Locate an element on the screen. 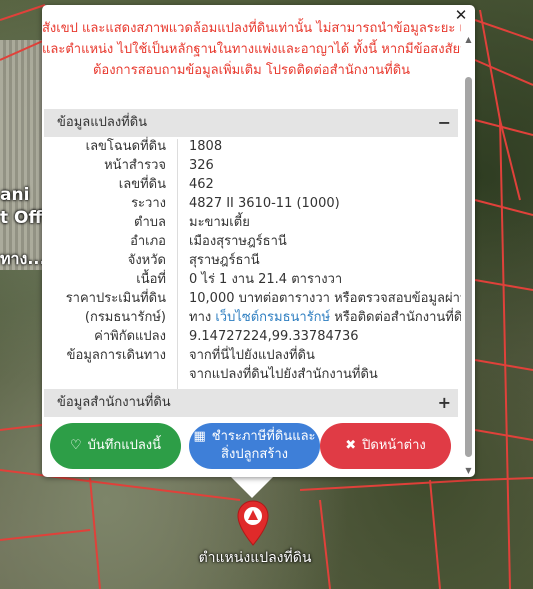  row-value: 1808 is located at coordinates (206, 146).